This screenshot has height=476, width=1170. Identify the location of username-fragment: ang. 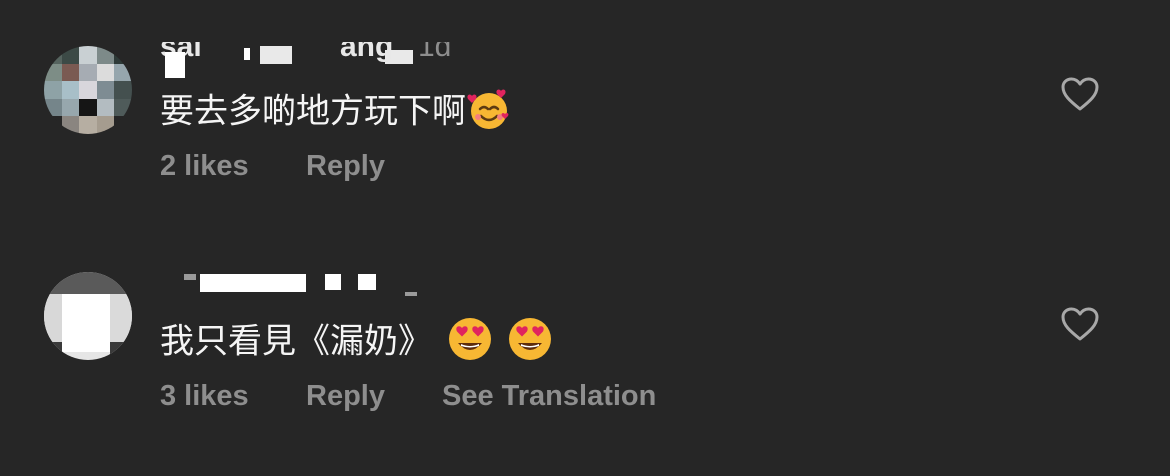
(367, 52).